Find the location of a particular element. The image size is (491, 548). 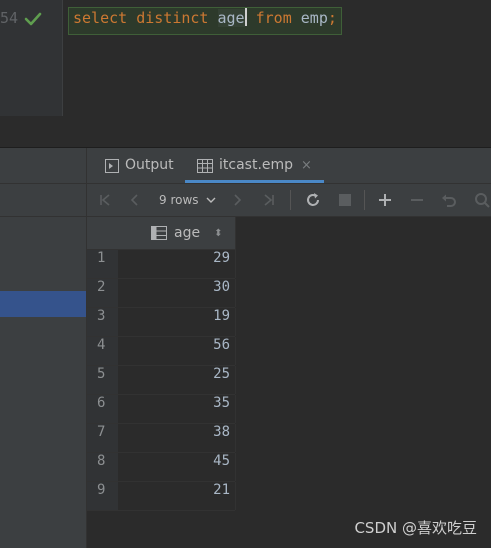

editor-separator-band is located at coordinates (245, 132).